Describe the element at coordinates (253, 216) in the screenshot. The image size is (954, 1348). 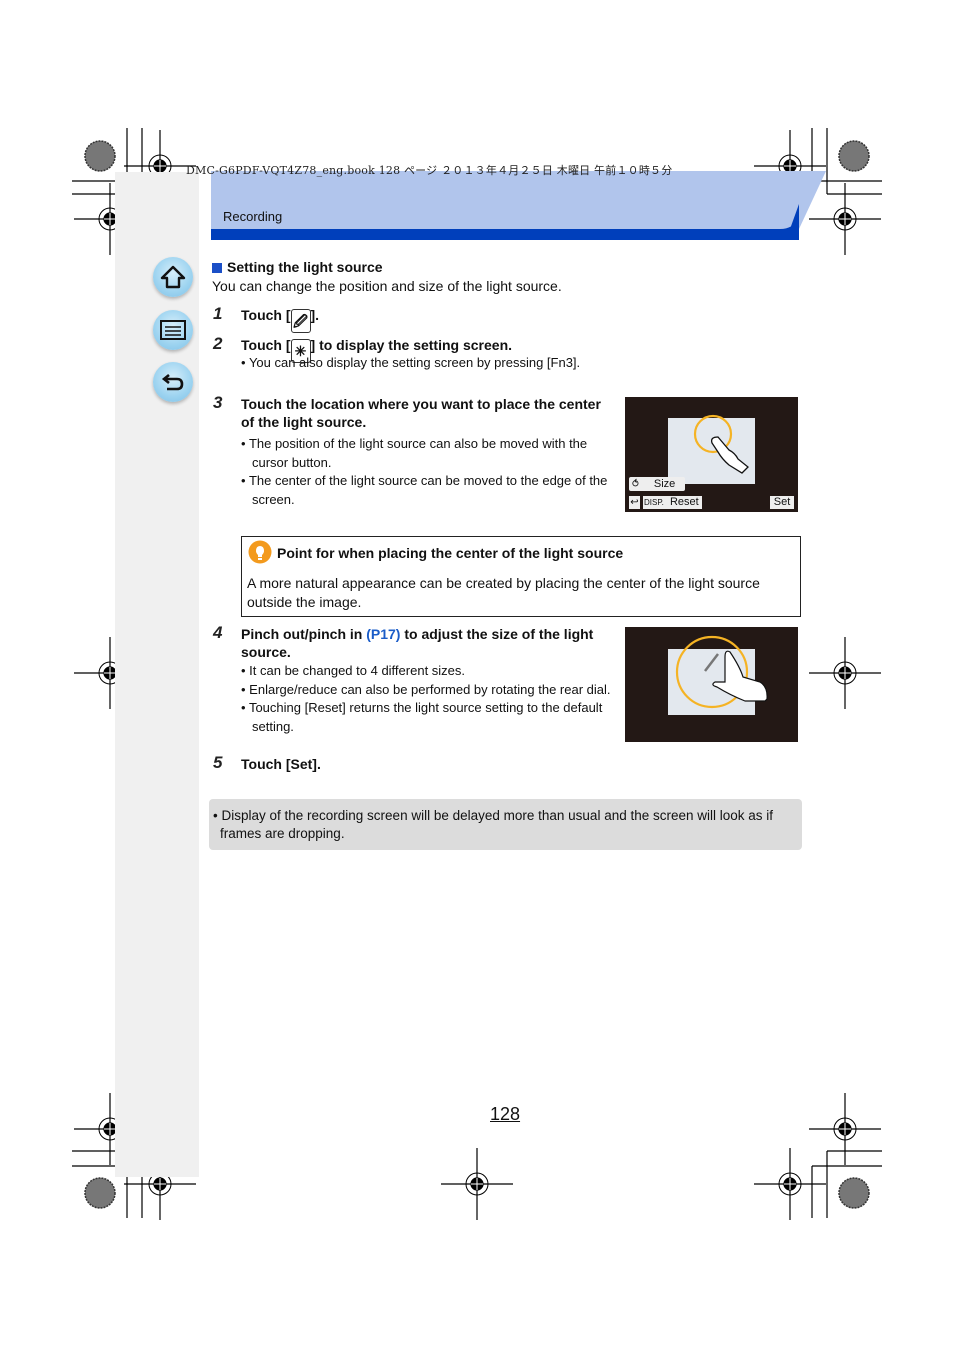
I see `section-header: Recording` at that location.